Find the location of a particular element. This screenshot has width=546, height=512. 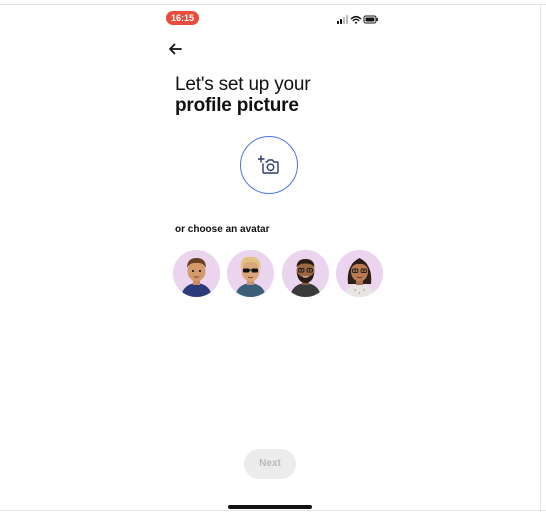

add-photo-camera-icon is located at coordinates (268, 164).